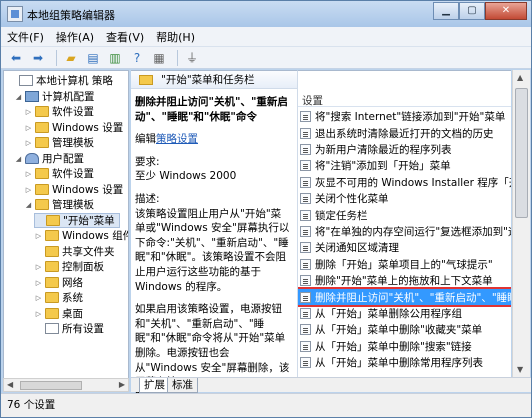 The height and width of the screenshot is (418, 532). What do you see at coordinates (410, 117) in the screenshot?
I see `setting-label: 将"搜索 Internet"链接添加到"开始"菜单` at bounding box center [410, 117].